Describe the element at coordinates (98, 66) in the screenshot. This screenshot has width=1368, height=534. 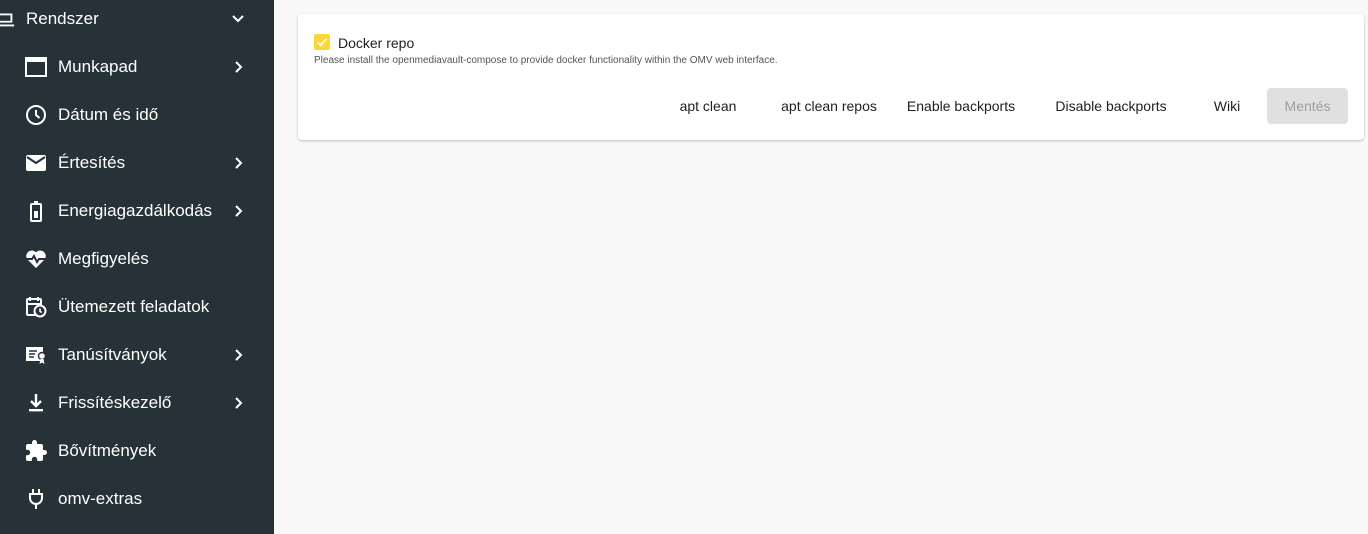
I see `sidebar-item-label: Munkapad` at that location.